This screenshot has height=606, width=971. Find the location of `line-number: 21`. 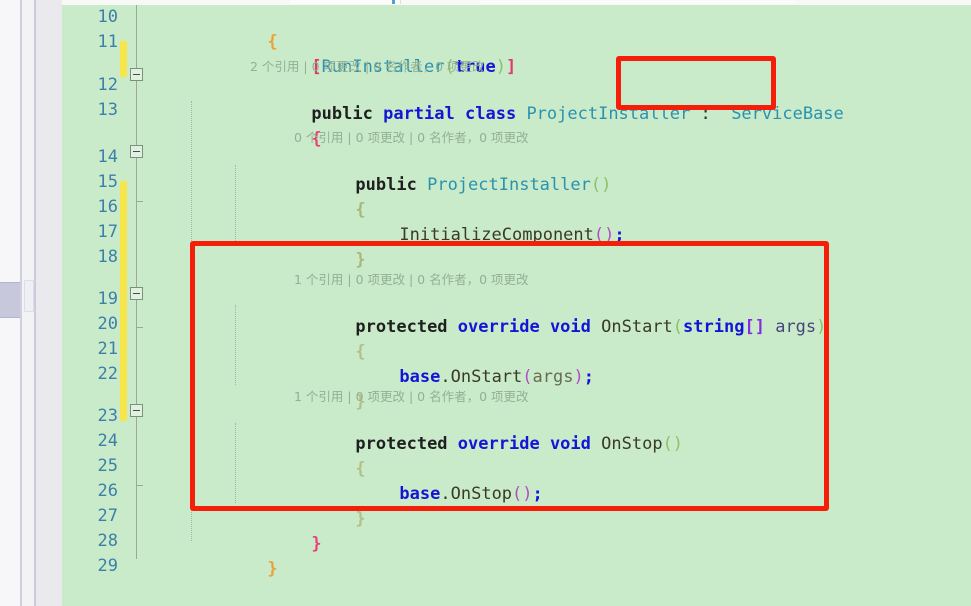

line-number: 21 is located at coordinates (107, 349).